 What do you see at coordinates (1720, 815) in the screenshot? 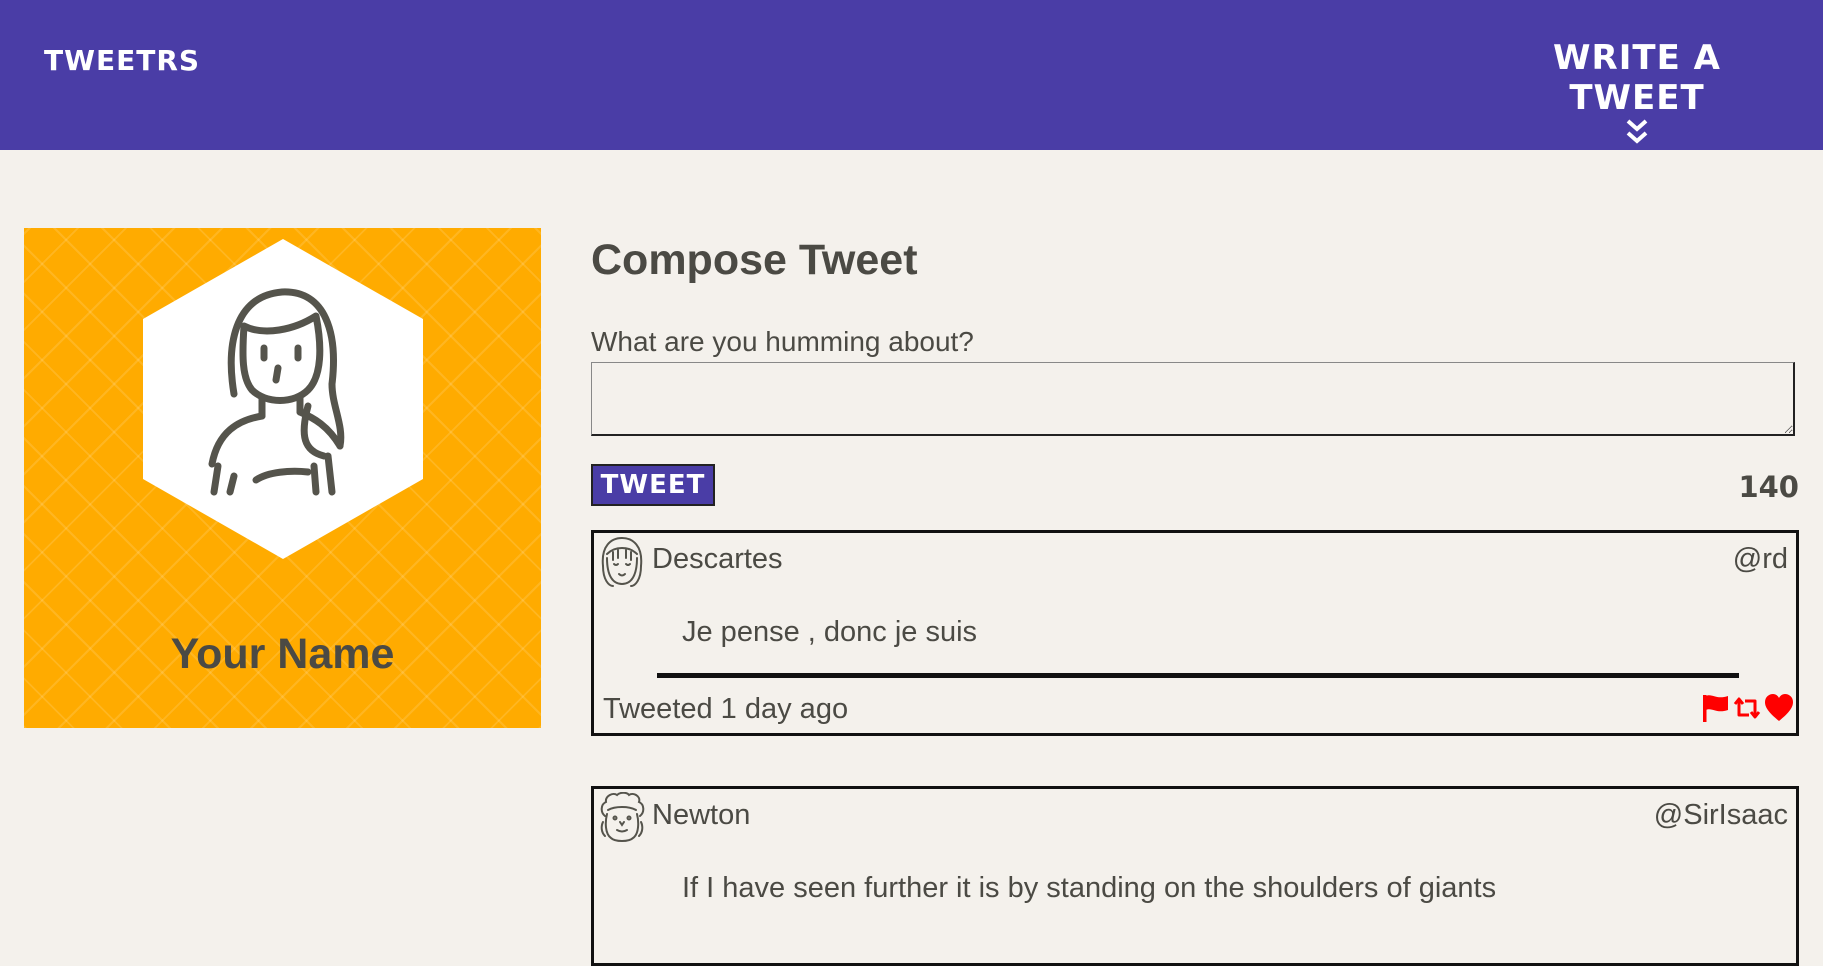
I see `tweet-author-handle: @SirIsaac` at bounding box center [1720, 815].